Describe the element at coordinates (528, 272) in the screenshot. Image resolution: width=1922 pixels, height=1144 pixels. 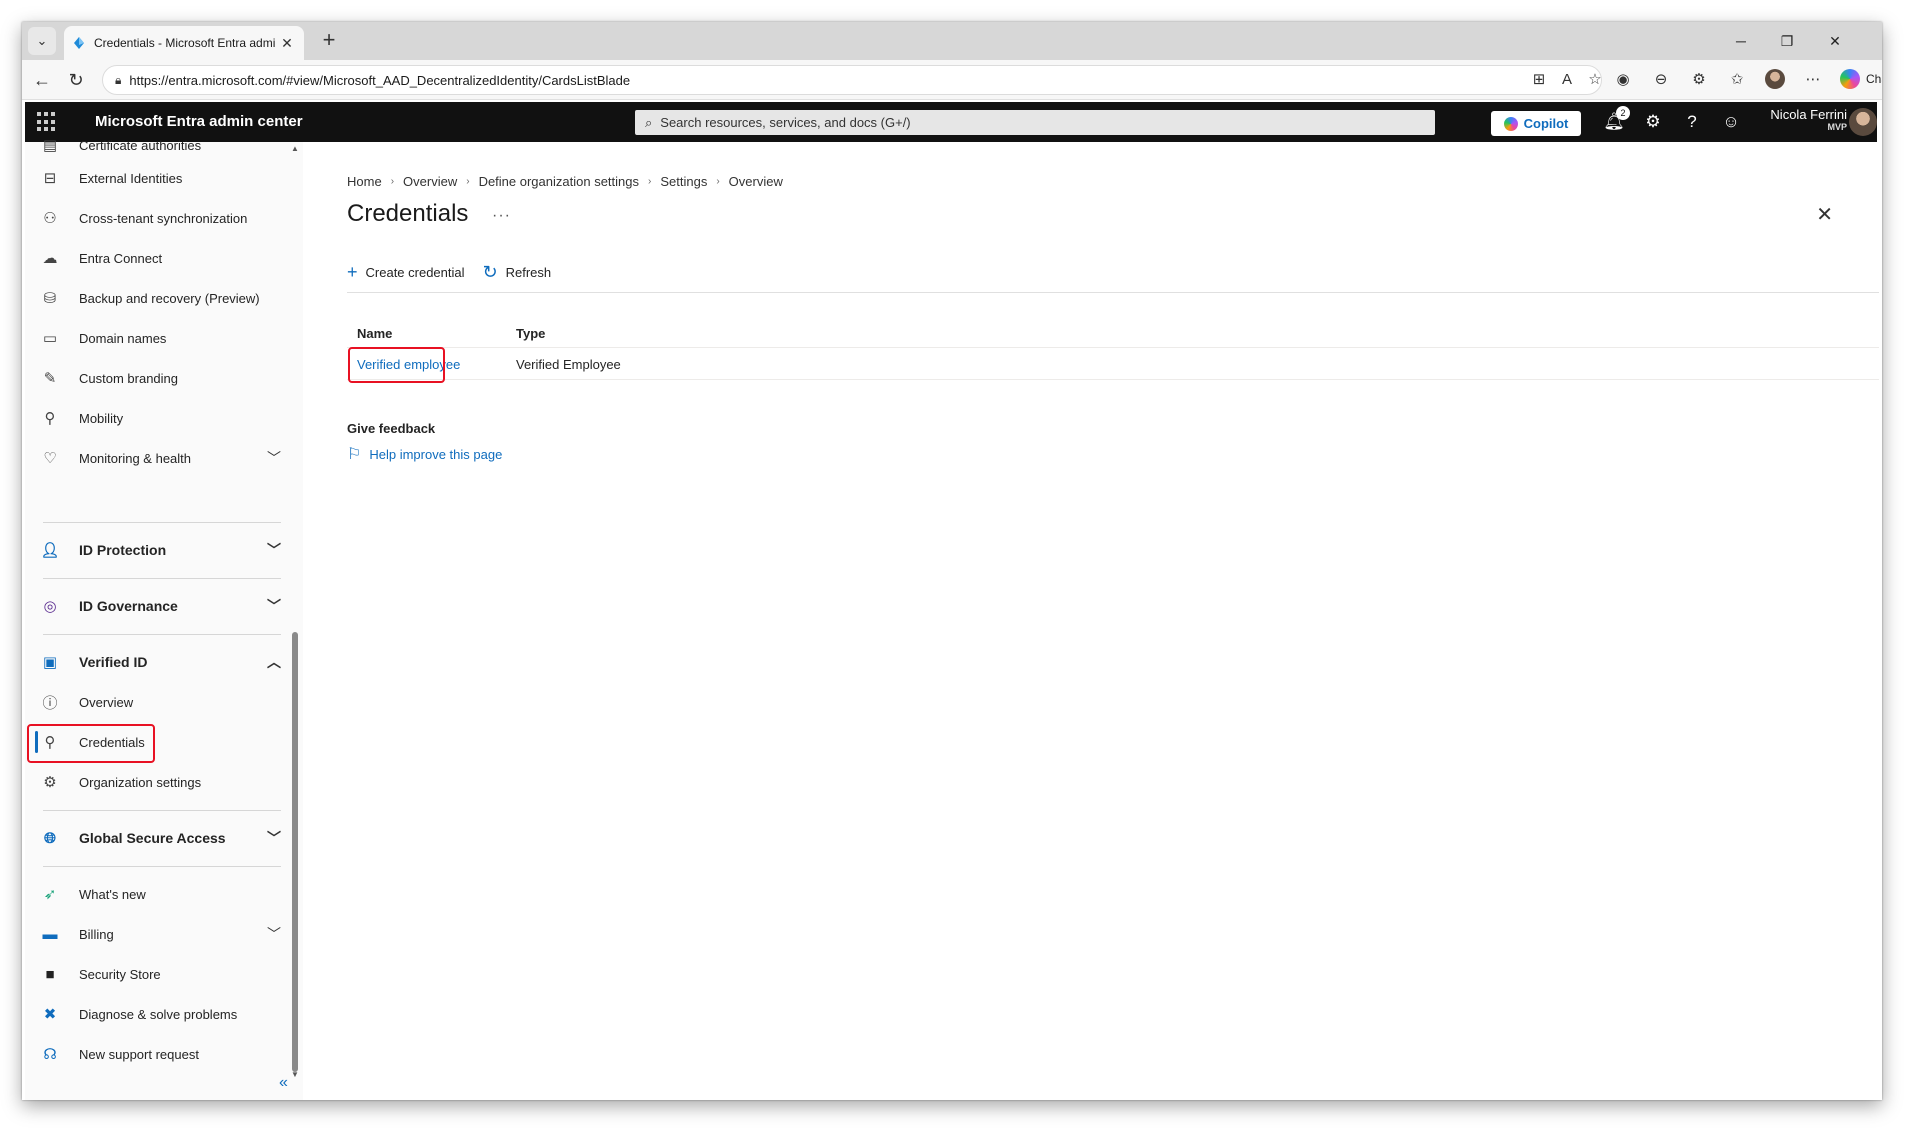
I see `refresh-label: Refresh` at that location.